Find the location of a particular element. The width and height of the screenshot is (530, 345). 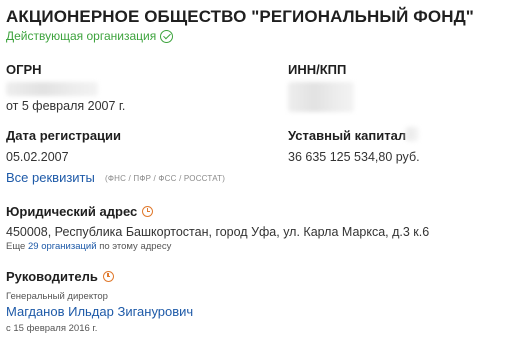

address-more-suffix: по этому адресу is located at coordinates (135, 246).